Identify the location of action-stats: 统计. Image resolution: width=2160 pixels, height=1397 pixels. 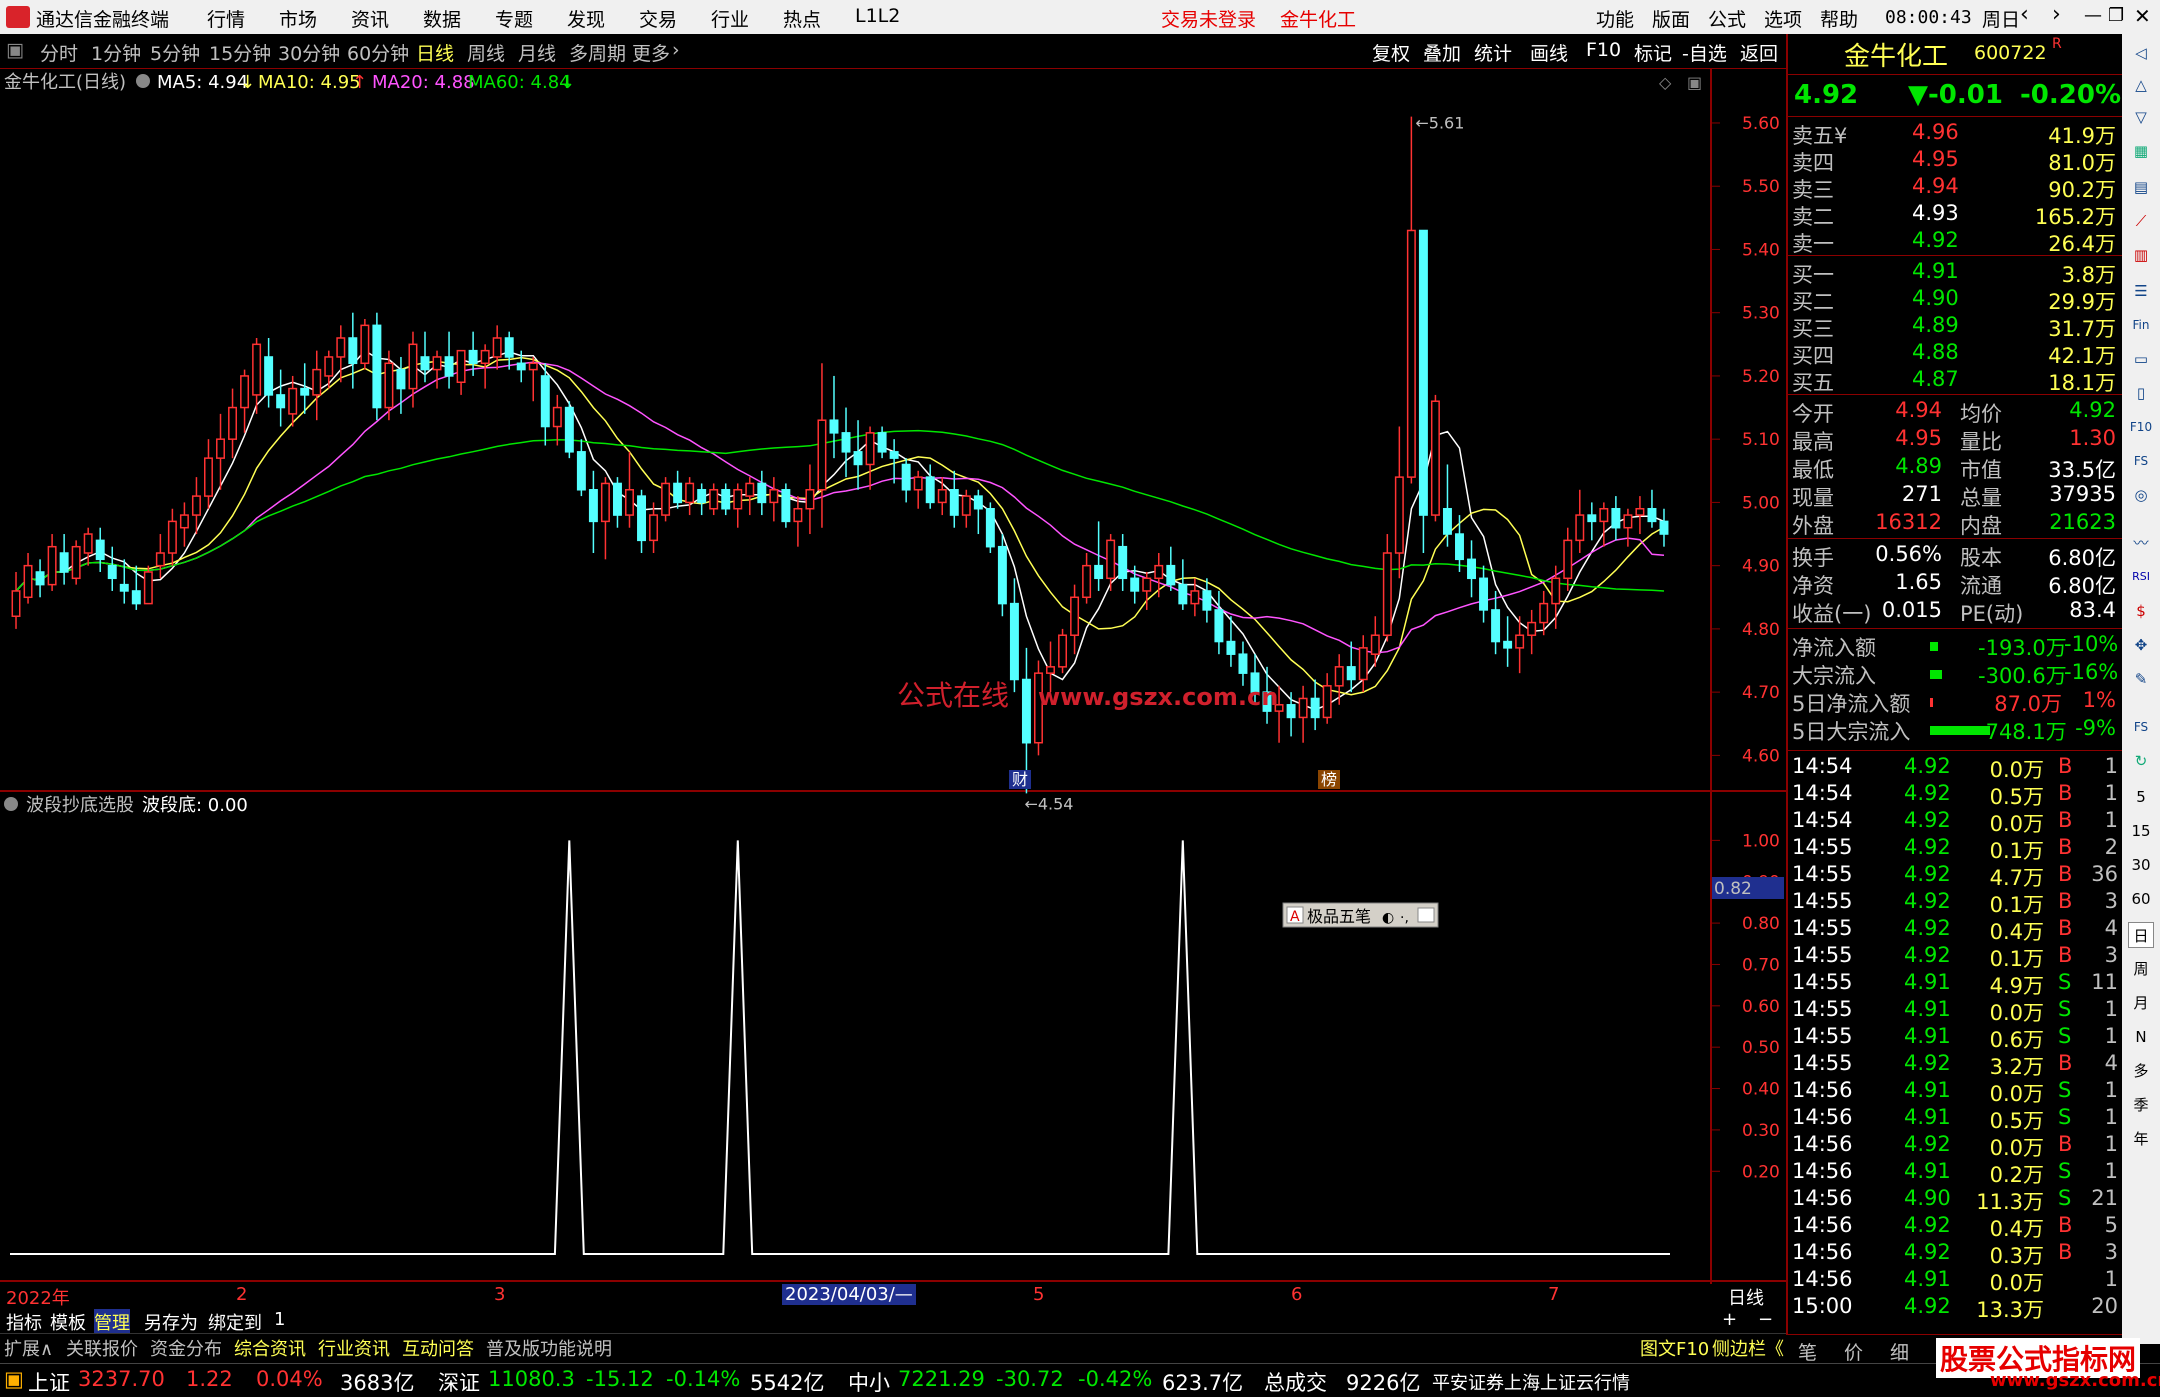
(1493, 52).